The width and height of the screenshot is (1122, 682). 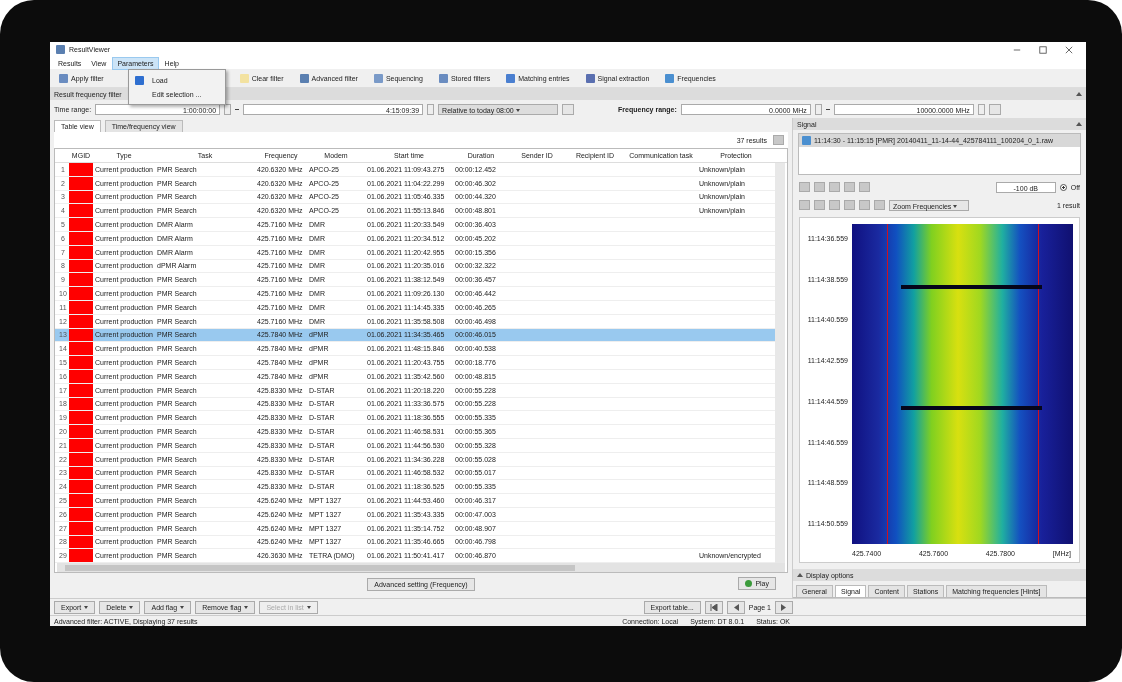 What do you see at coordinates (1043, 49) in the screenshot?
I see `maximize-icon` at bounding box center [1043, 49].